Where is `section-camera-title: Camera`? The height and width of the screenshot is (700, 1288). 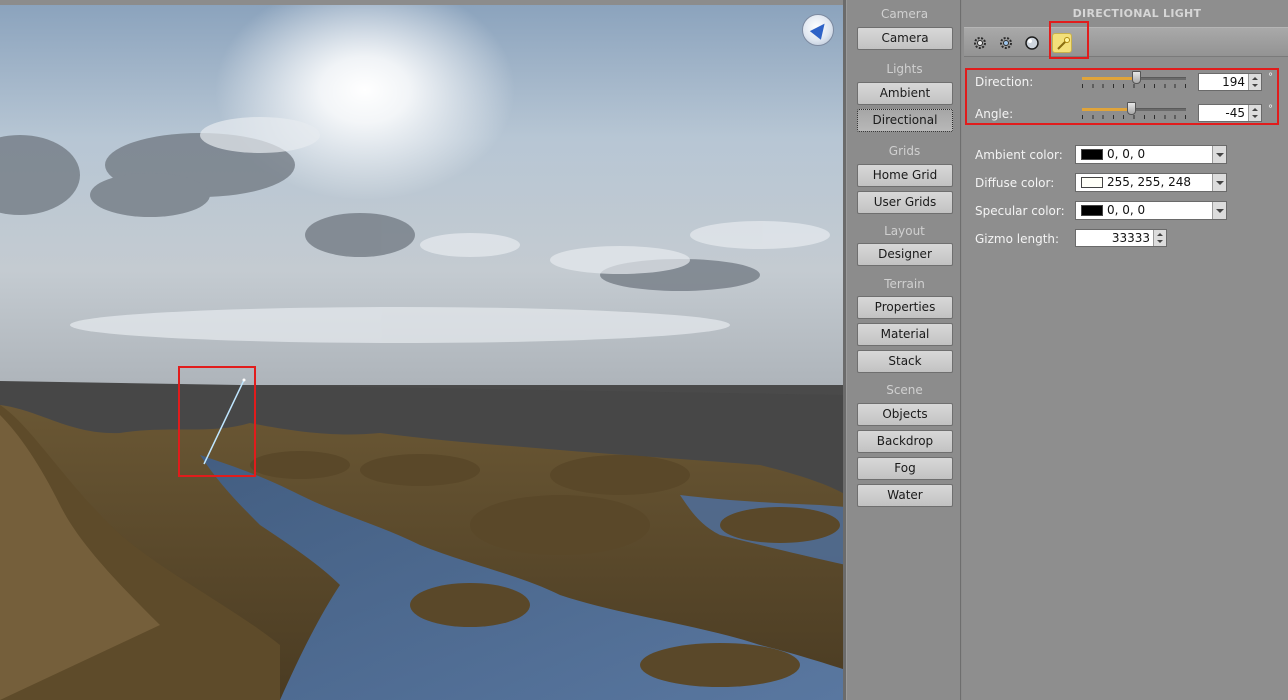 section-camera-title: Camera is located at coordinates (904, 14).